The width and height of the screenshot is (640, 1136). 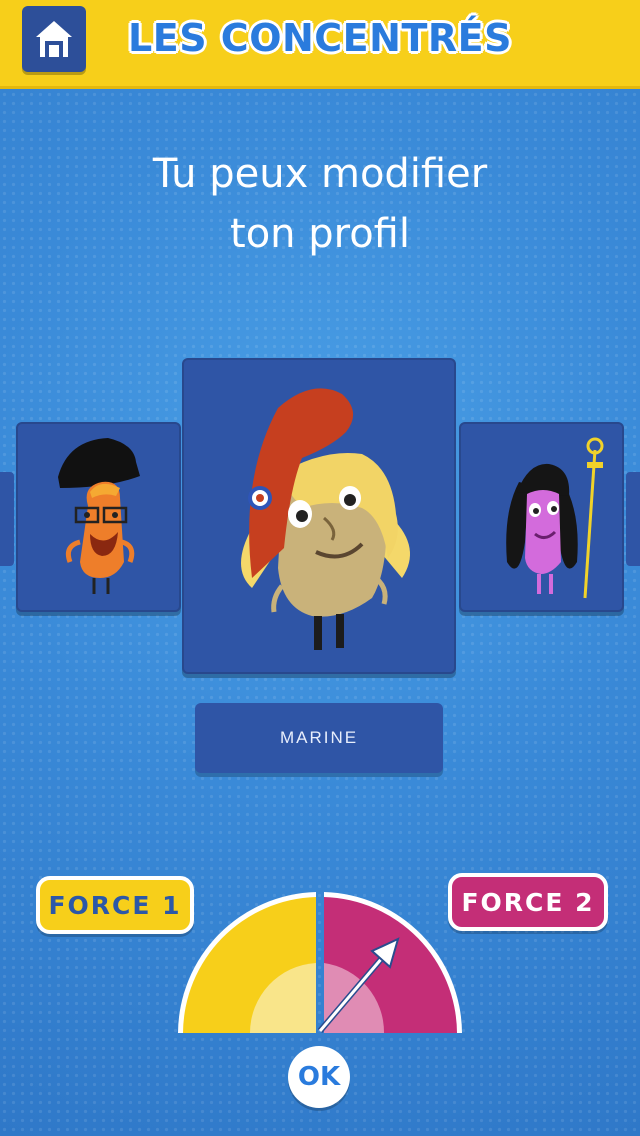 I want to click on selected-character-name: MARINE, so click(x=319, y=738).